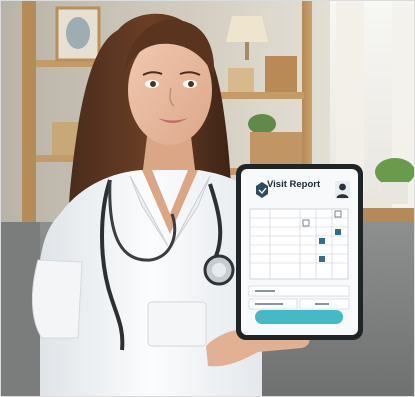  I want to click on iris-left, so click(153, 84).